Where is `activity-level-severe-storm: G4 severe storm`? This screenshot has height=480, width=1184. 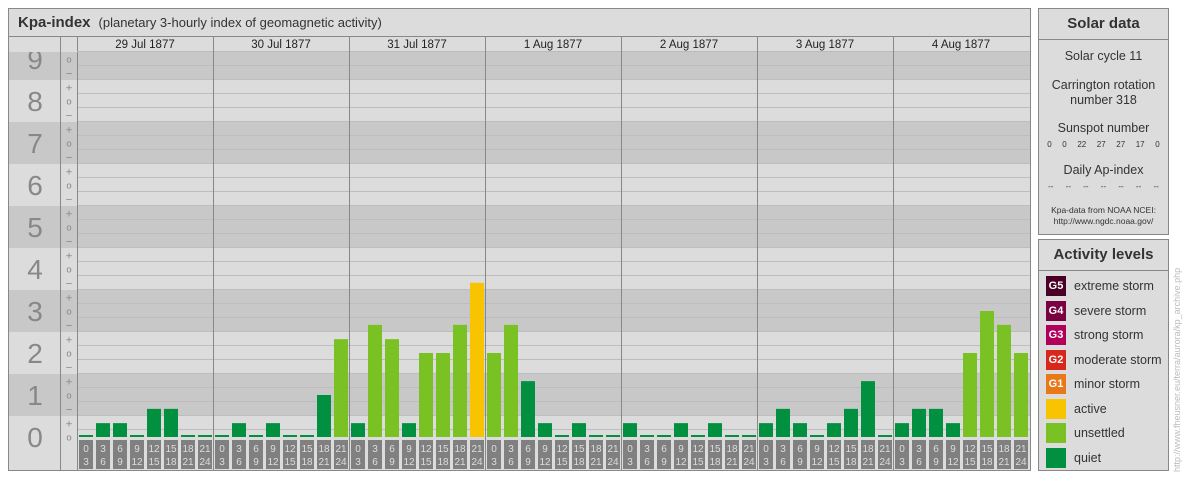 activity-level-severe-storm: G4 severe storm is located at coordinates (1103, 311).